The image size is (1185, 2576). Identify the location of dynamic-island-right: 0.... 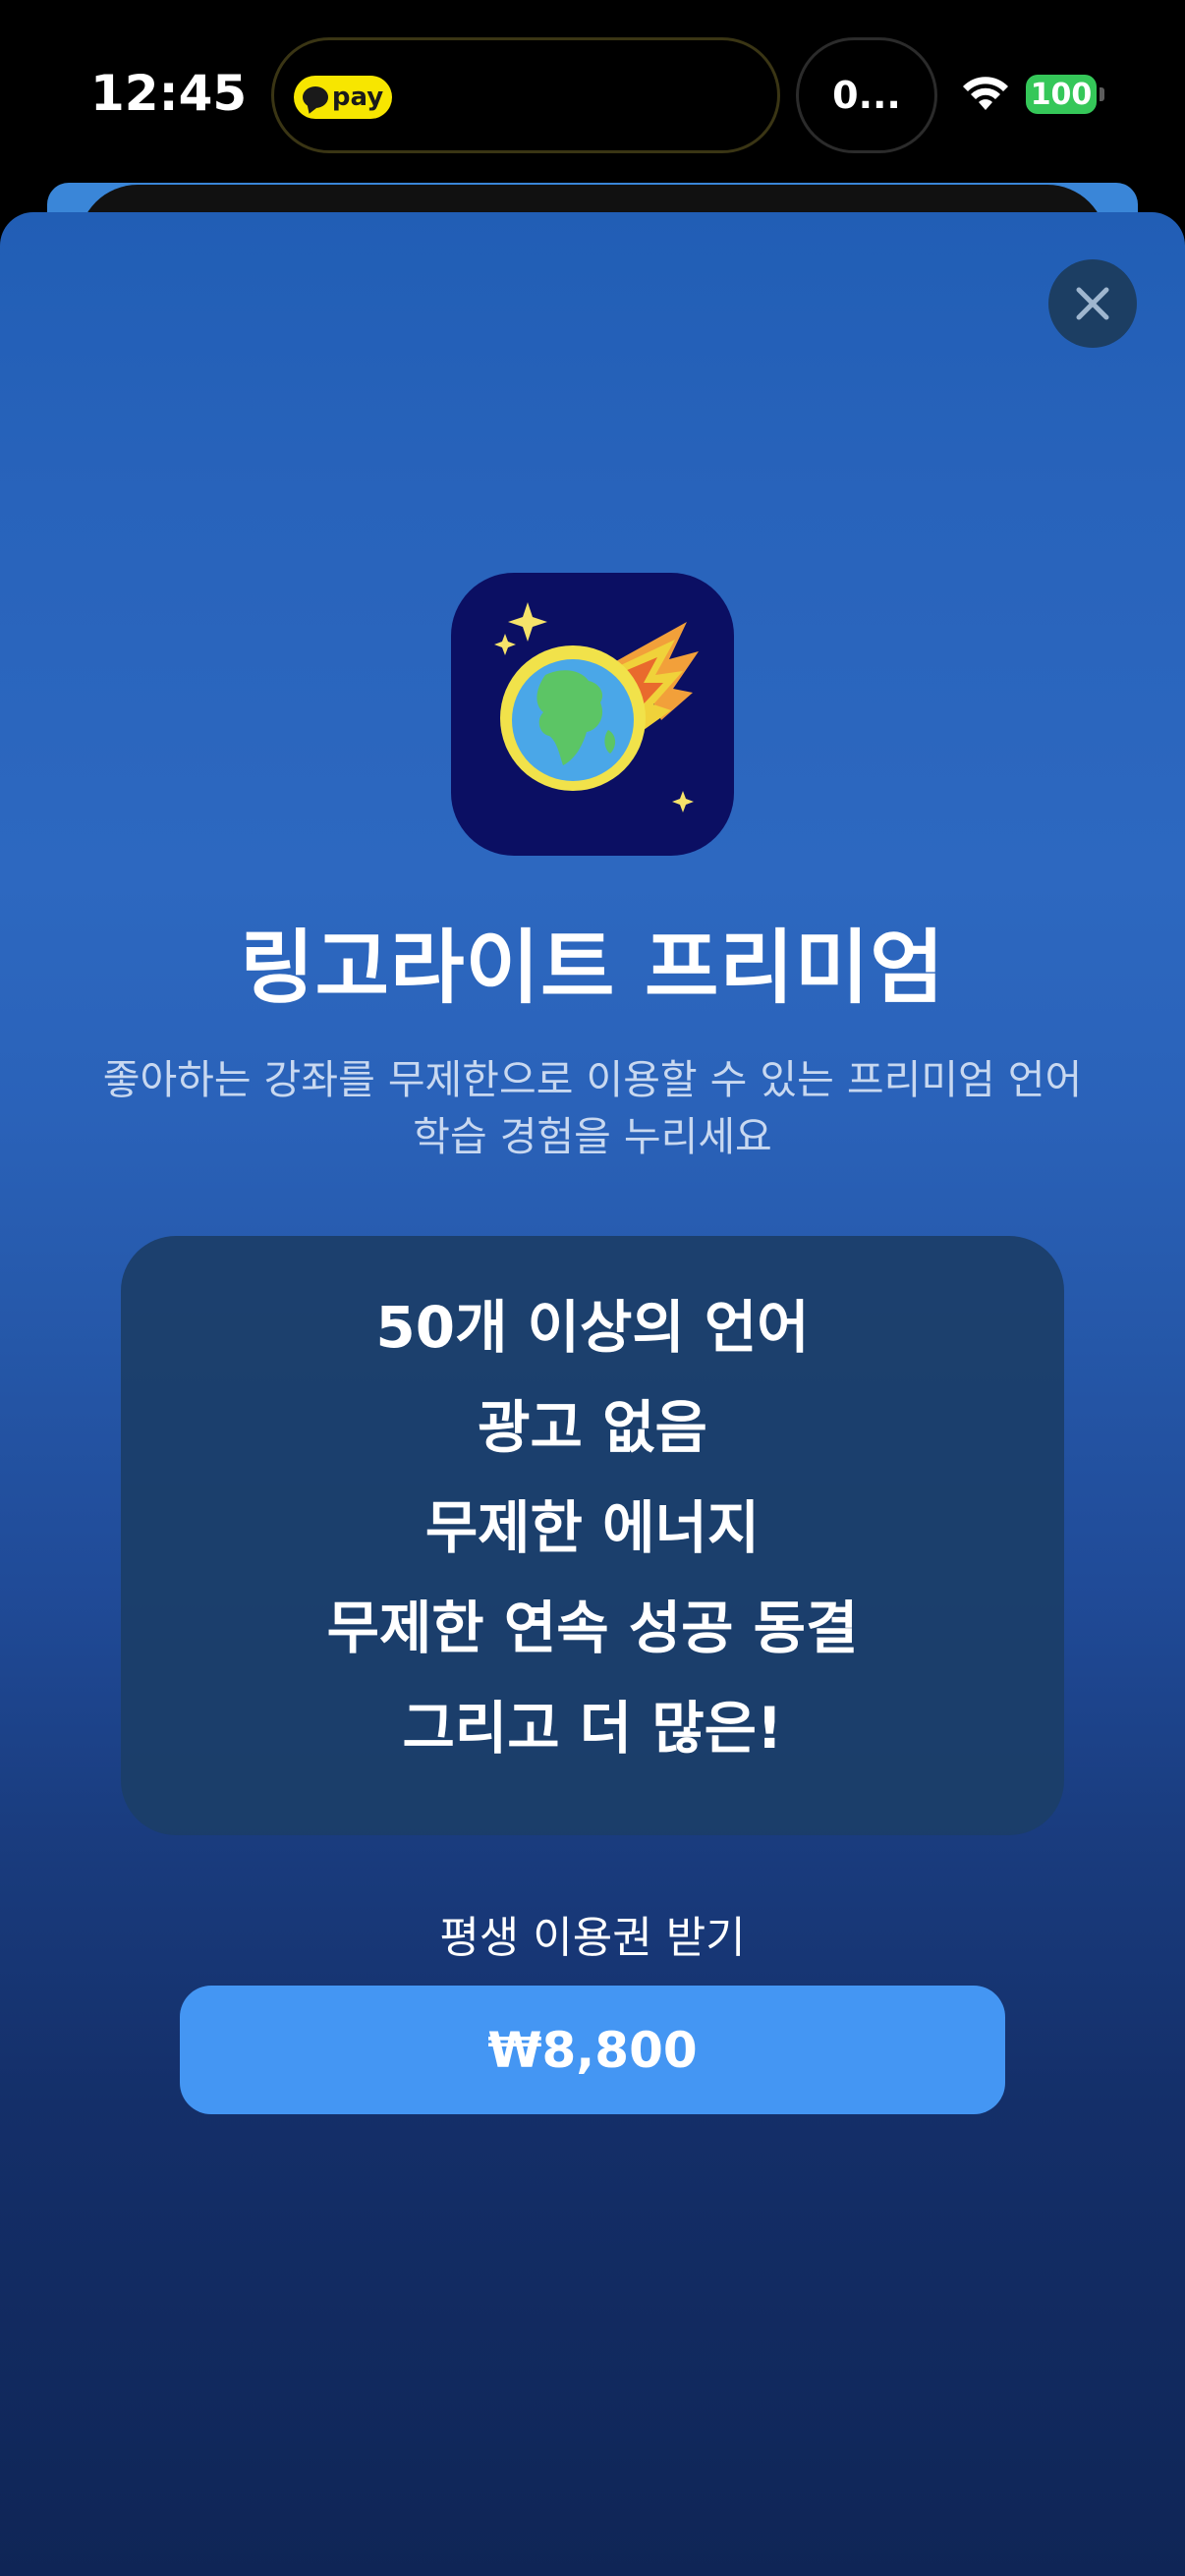
(867, 95).